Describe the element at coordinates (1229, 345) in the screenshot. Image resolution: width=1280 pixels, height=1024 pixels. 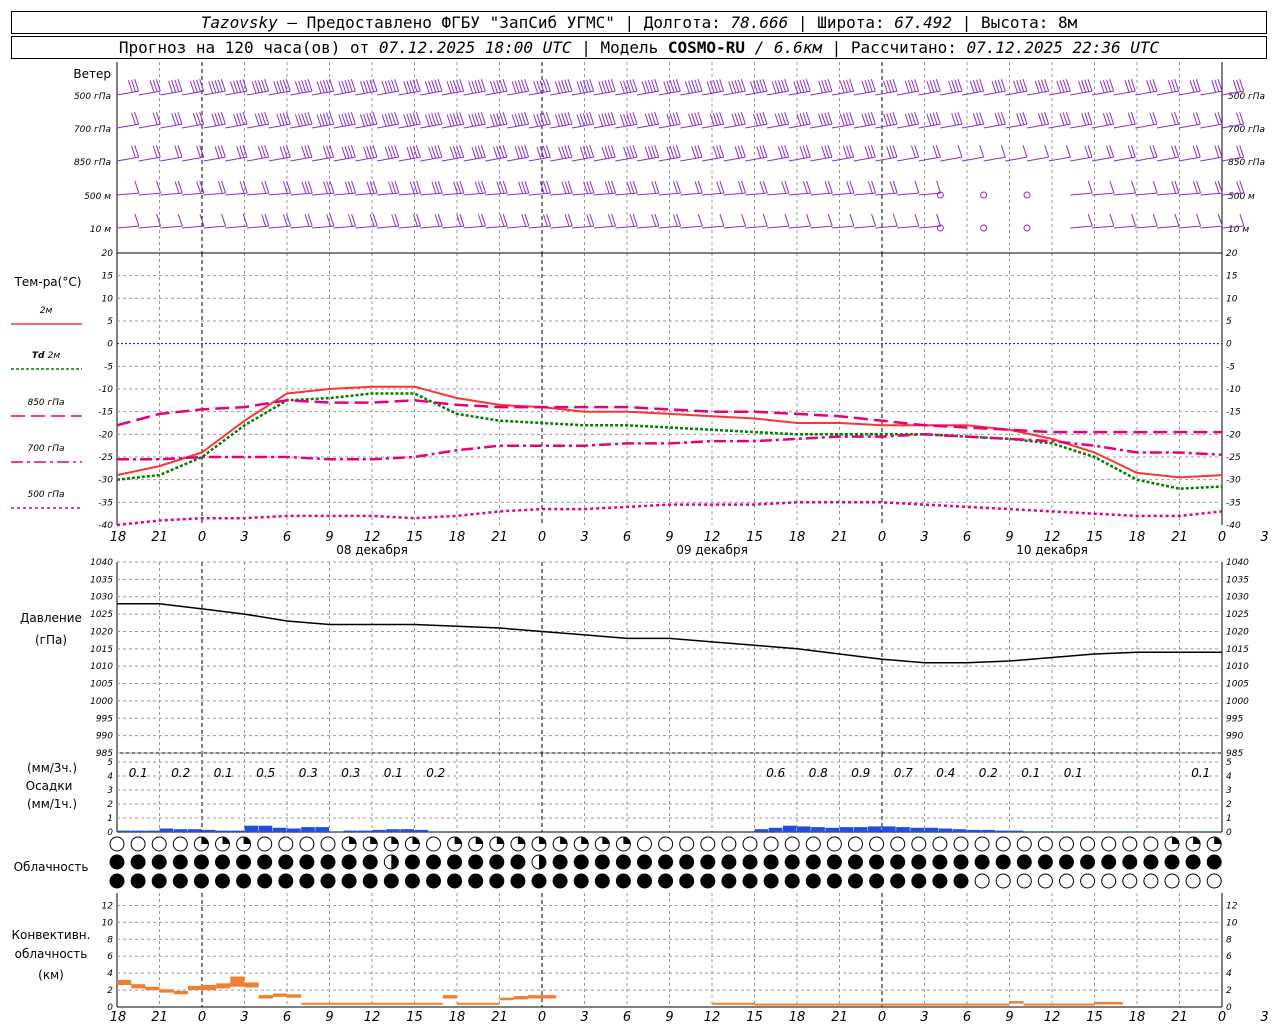
I see `temp-ytick-right: 0` at that location.